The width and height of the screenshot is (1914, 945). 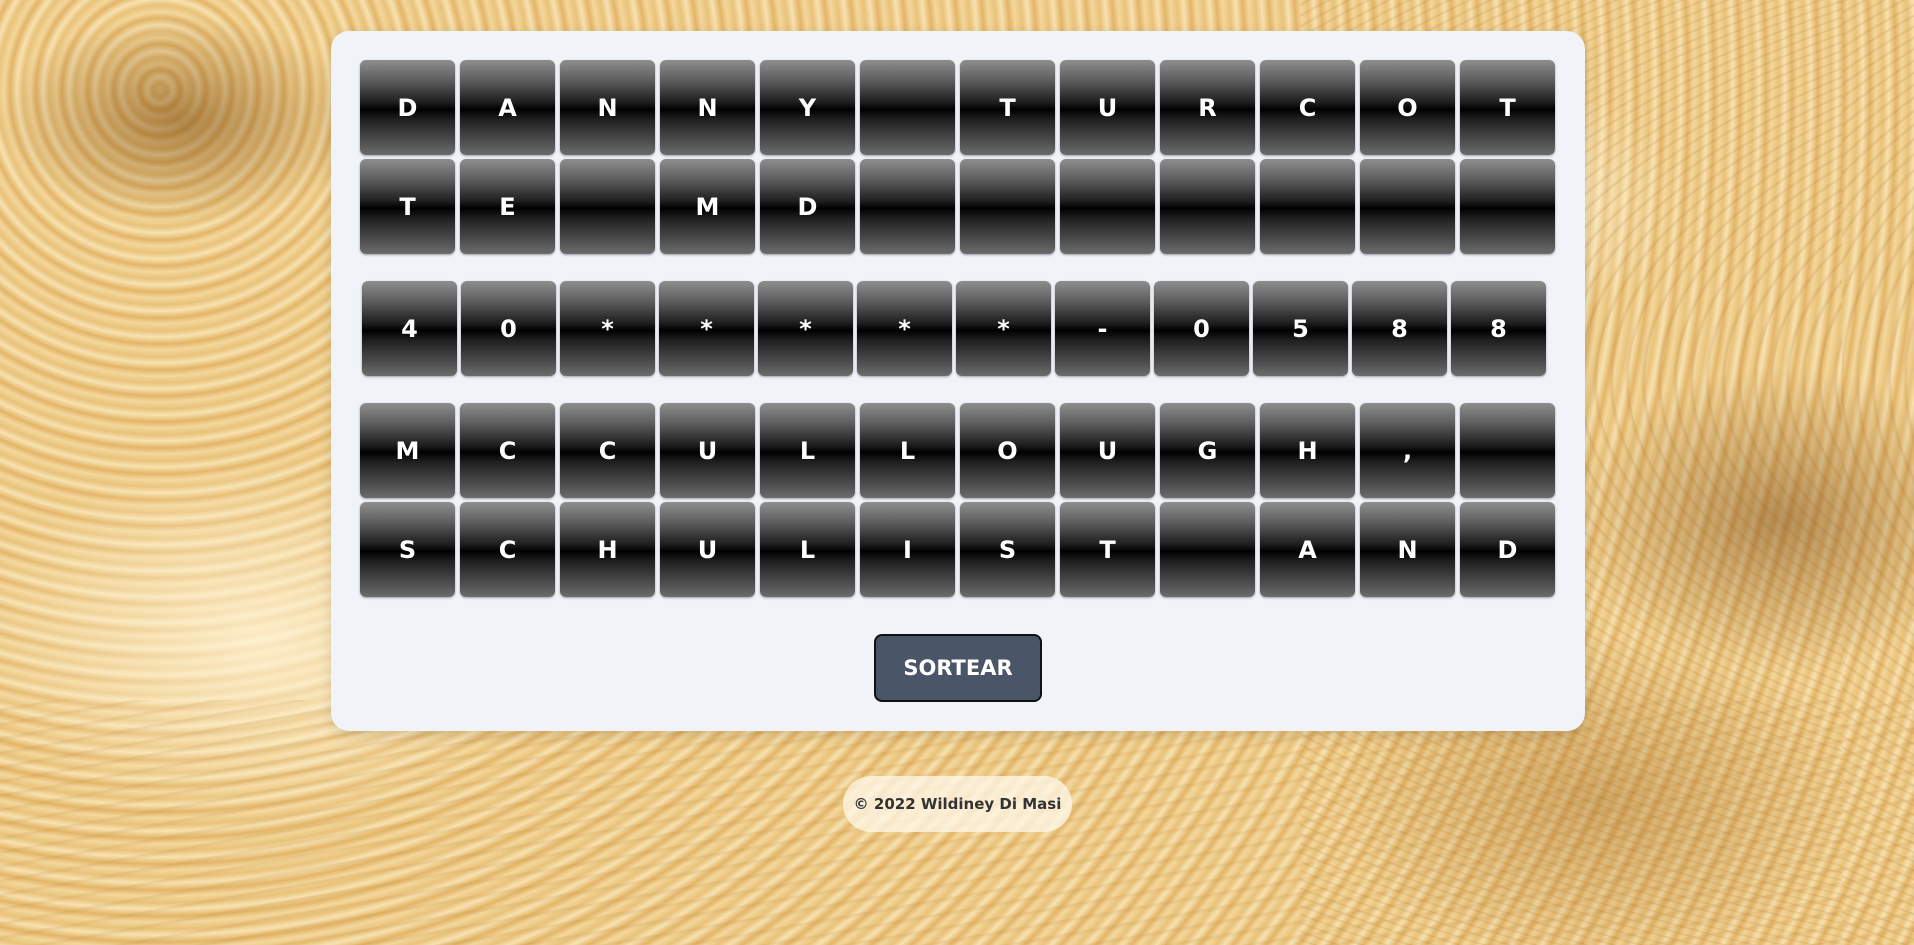 What do you see at coordinates (957, 206) in the screenshot?
I see `name-row-2: T E M D` at bounding box center [957, 206].